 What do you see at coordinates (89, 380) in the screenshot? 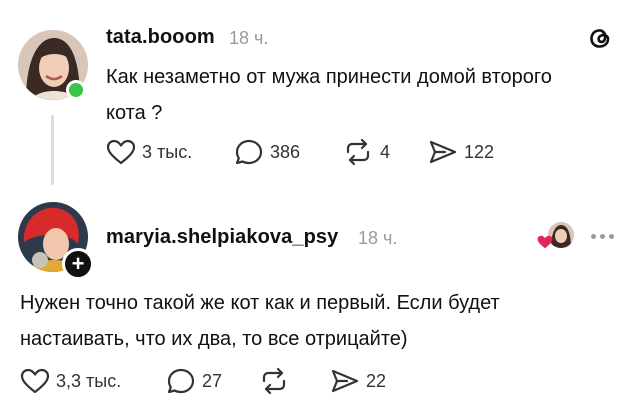
I see `reply-like-count: 3,3 тыс.` at bounding box center [89, 380].